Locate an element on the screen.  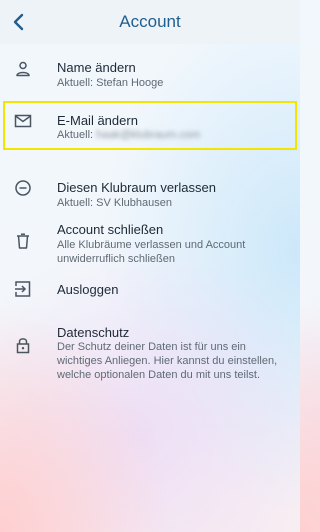
change-name-current: Aktuell: Stefan Hooge is located at coordinates (110, 83).